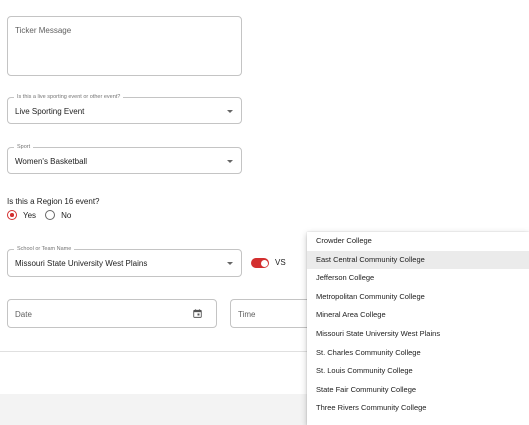 Image resolution: width=529 pixels, height=425 pixels. Describe the element at coordinates (280, 262) in the screenshot. I see `vs-label: VS` at that location.